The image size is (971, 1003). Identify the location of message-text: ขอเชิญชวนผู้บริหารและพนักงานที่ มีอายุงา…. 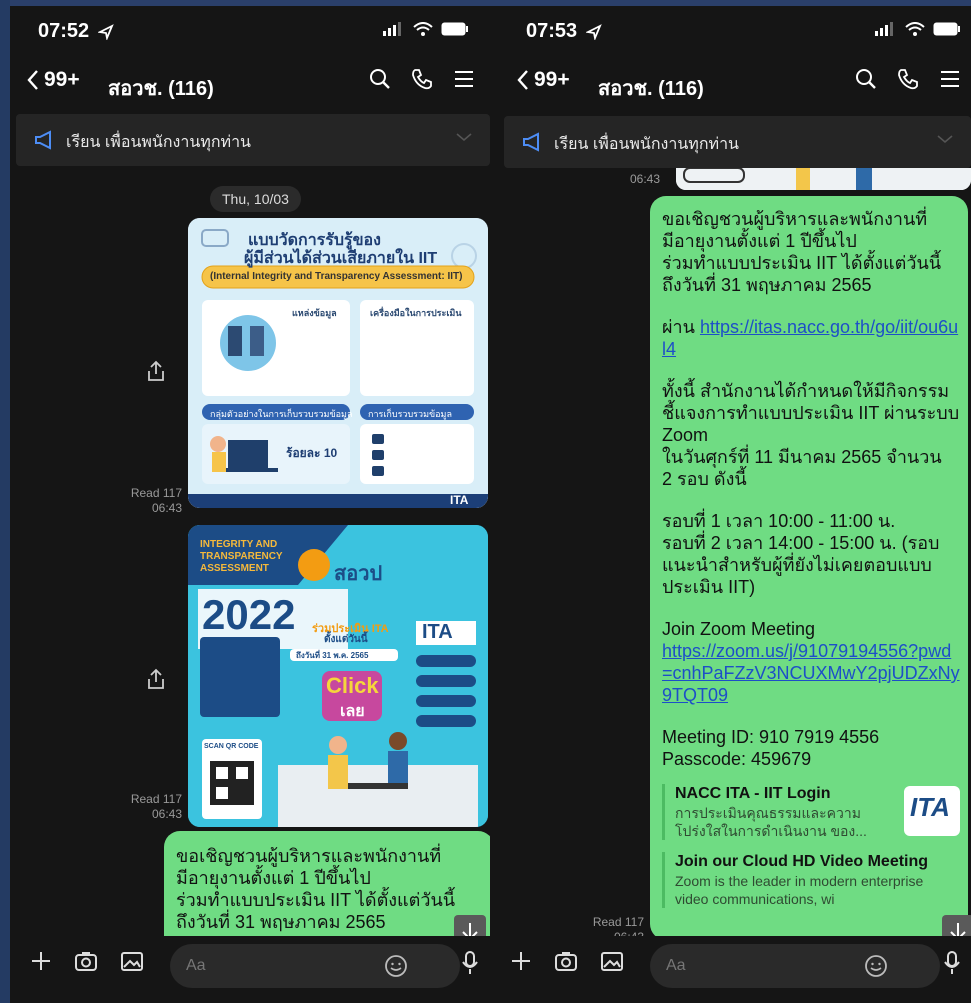
(316, 889).